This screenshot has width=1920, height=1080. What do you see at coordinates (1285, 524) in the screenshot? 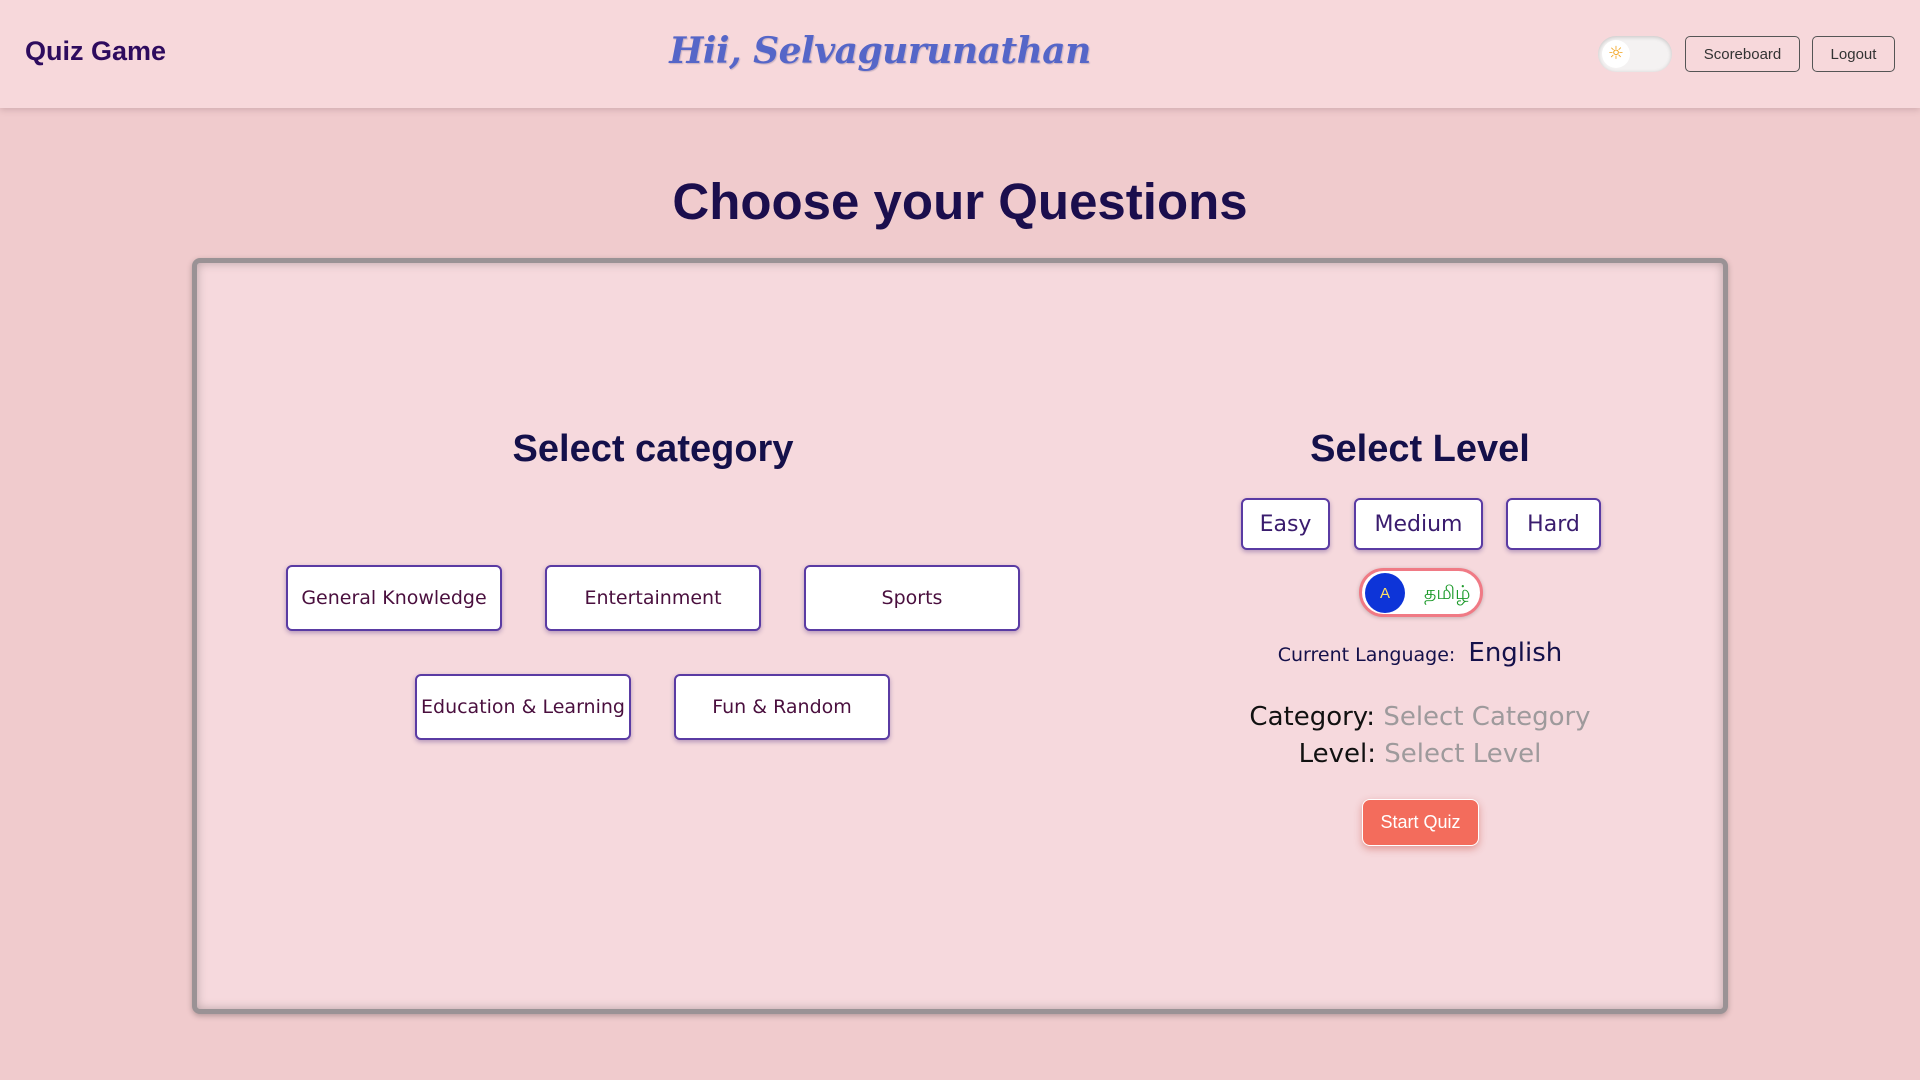
I see `level-easy-button: Easy` at bounding box center [1285, 524].